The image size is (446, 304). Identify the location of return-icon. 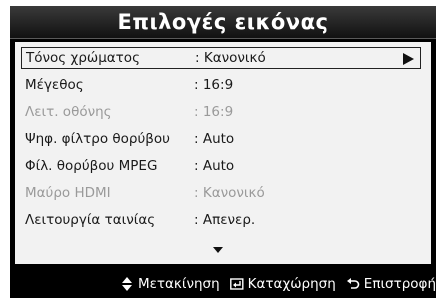
(353, 284).